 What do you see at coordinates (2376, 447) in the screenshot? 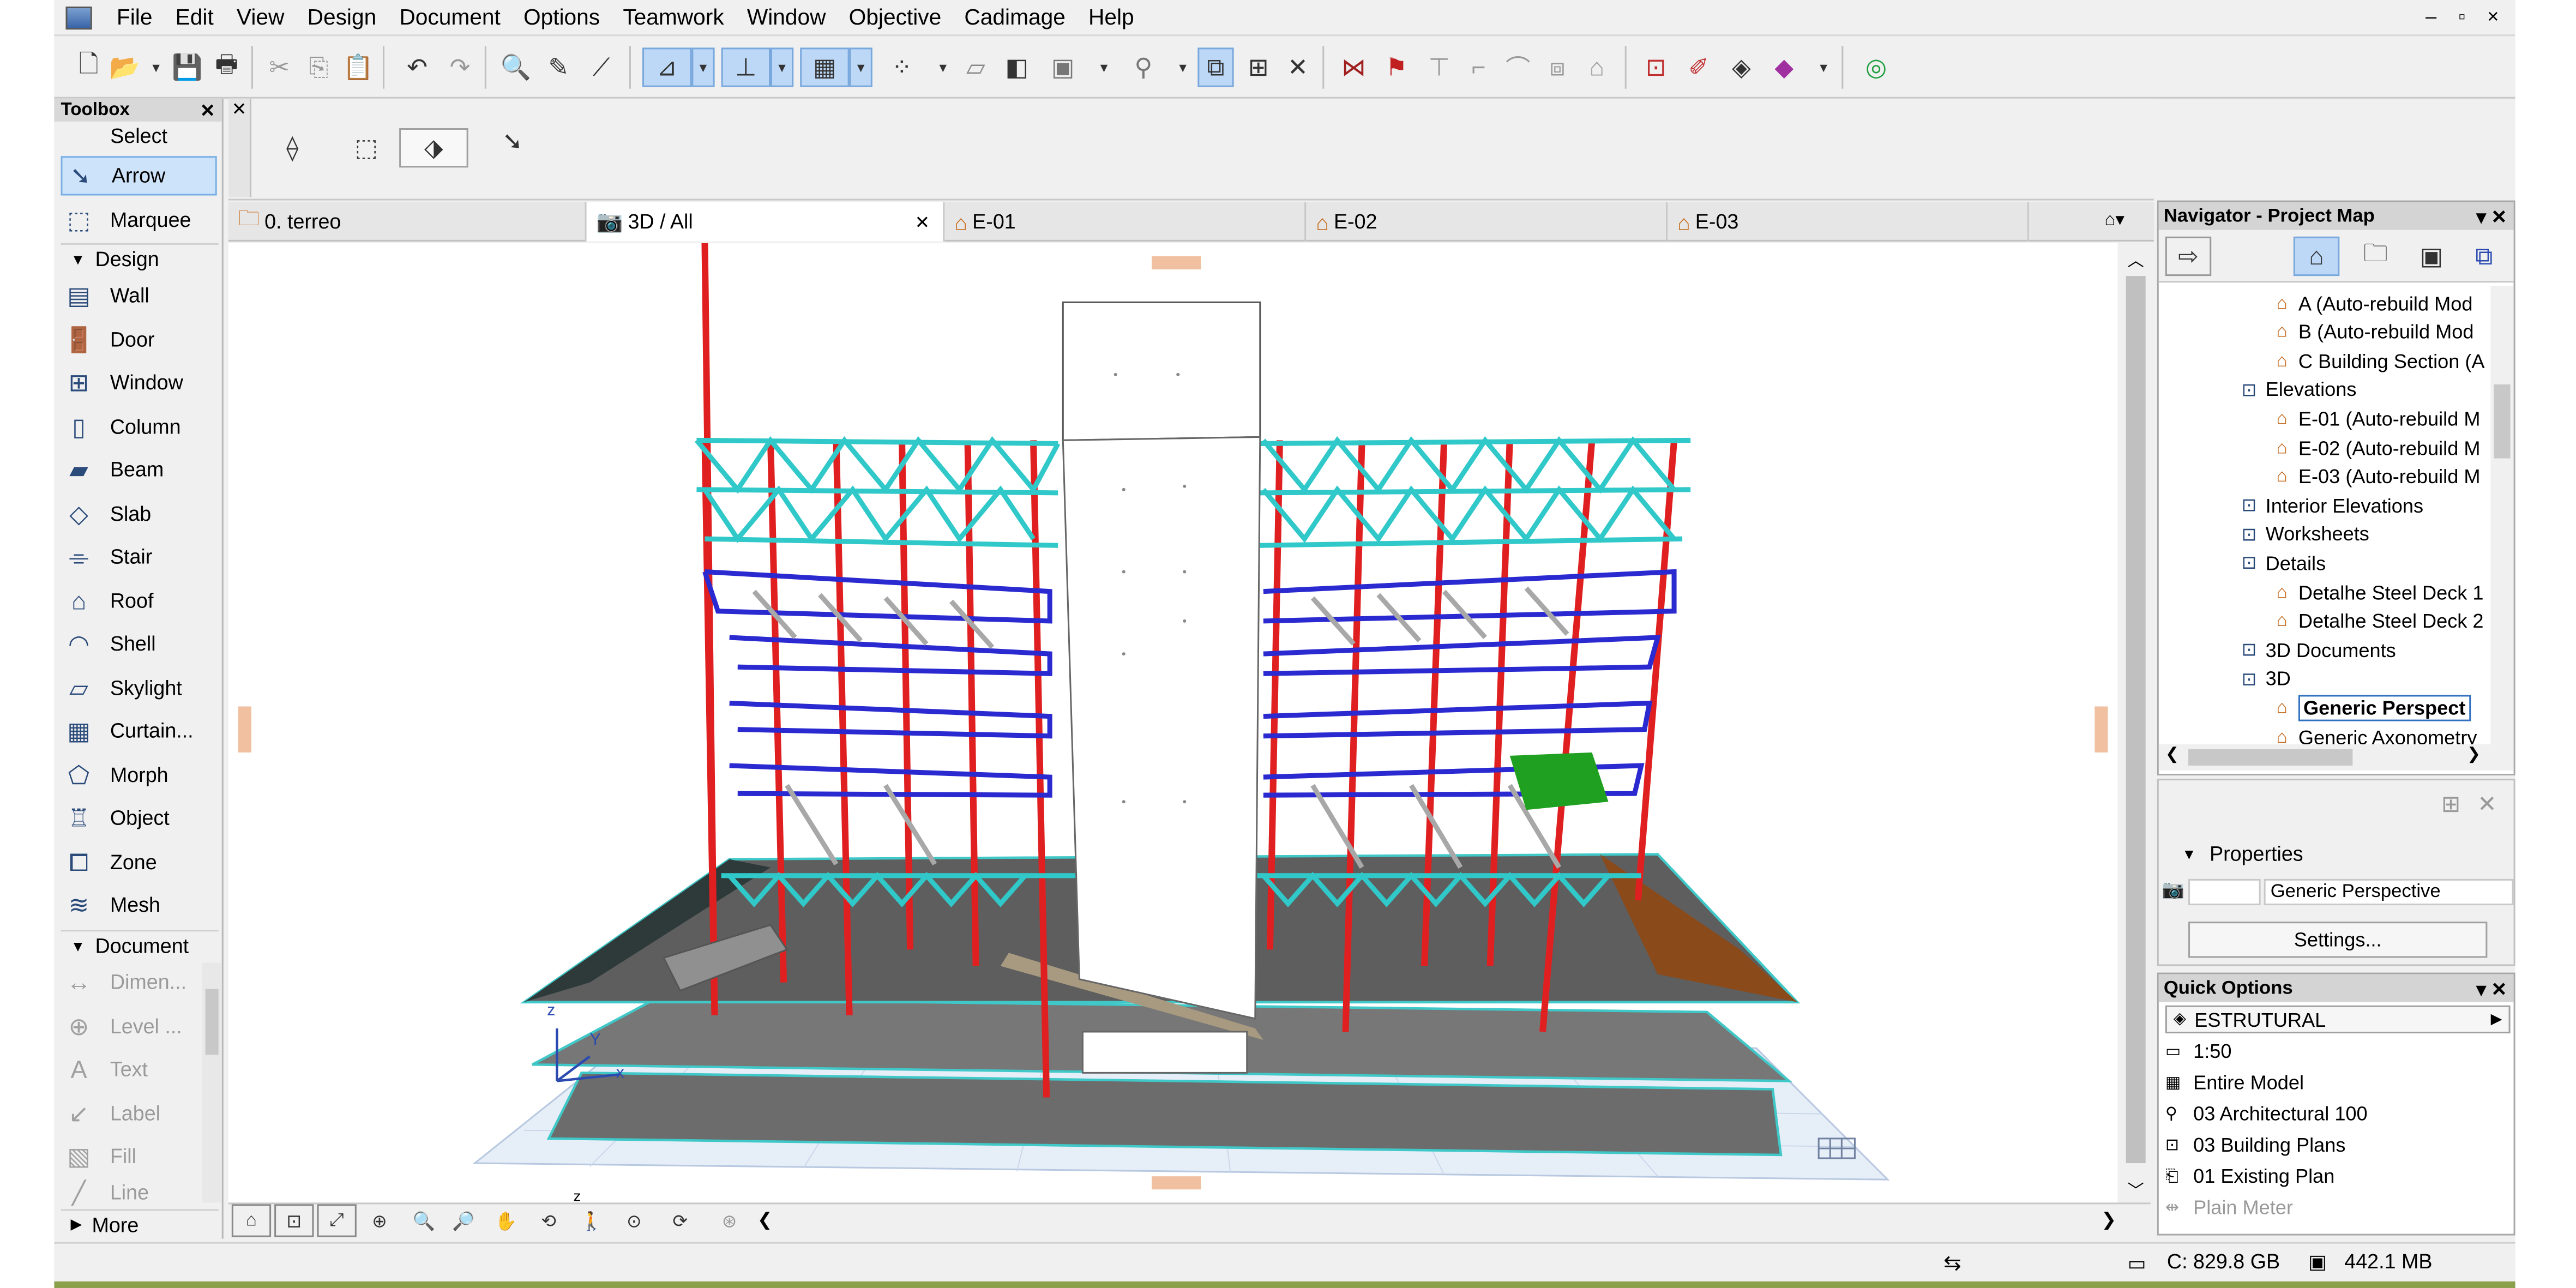
I see `navigator-tree-item: ⌂ E-02 (Auto-rebuild M` at bounding box center [2376, 447].